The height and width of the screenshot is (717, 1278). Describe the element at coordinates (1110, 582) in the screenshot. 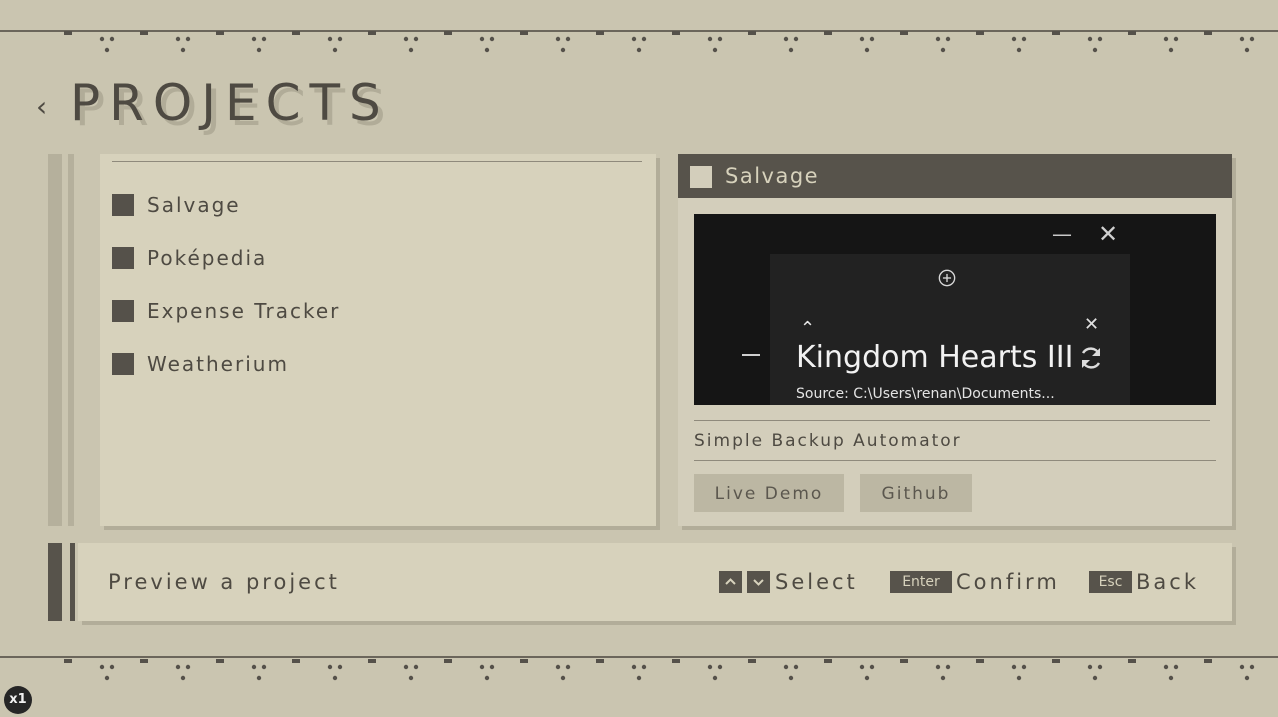

I see `esc-key-icon: Esc` at that location.